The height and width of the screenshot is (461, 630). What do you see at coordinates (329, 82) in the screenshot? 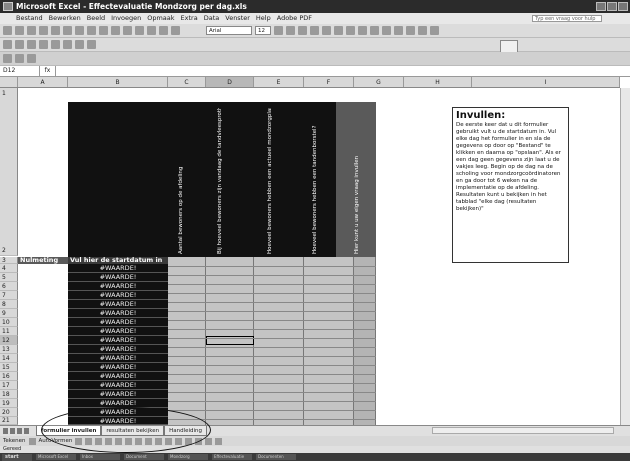
I see `column-header-f: F` at bounding box center [329, 82].